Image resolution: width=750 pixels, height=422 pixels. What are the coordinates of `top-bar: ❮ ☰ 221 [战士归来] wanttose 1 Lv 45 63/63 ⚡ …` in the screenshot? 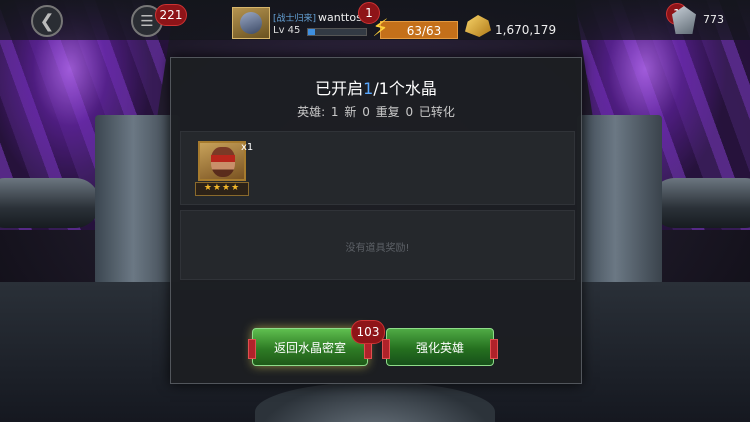 It's located at (375, 21).